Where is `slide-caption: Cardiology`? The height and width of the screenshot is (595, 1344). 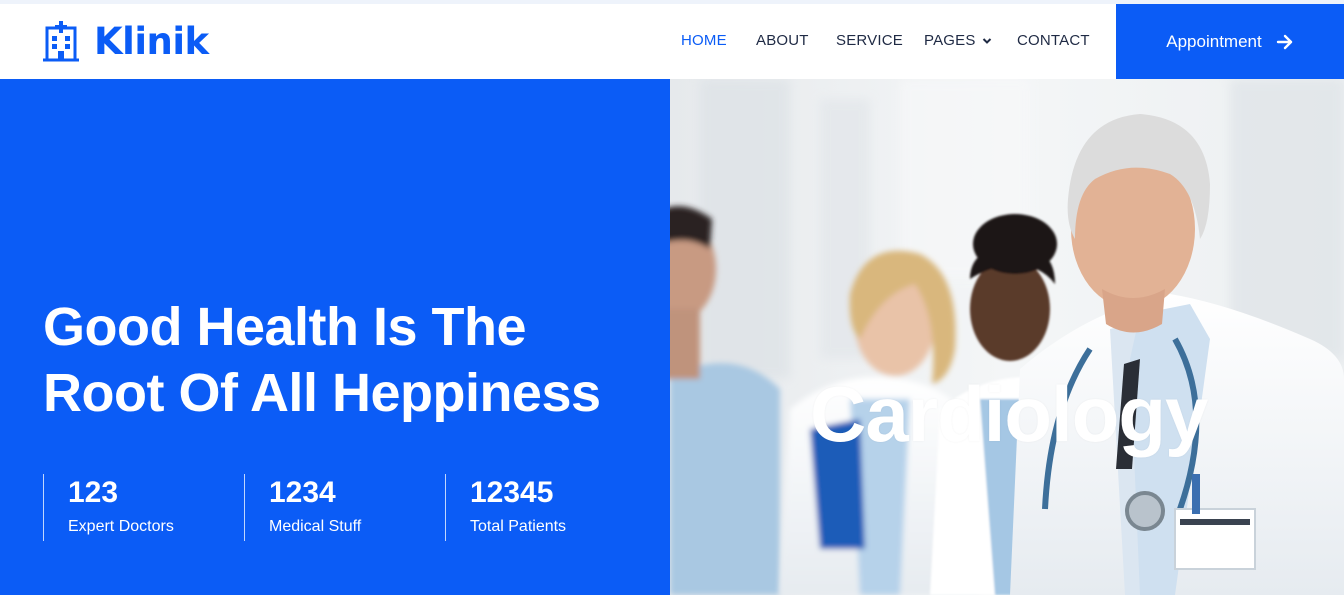
slide-caption: Cardiology is located at coordinates (1009, 414).